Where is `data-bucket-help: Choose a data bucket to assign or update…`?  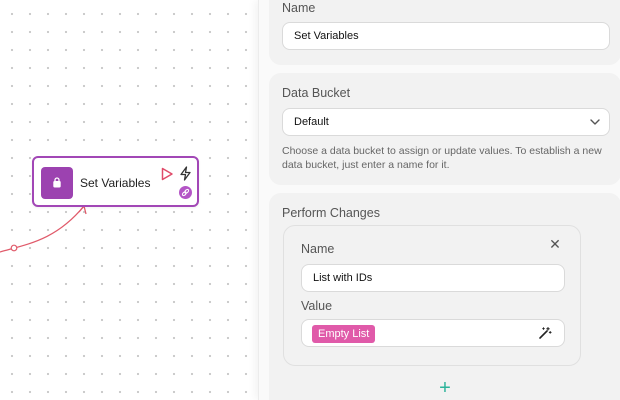 data-bucket-help: Choose a data bucket to assign or update… is located at coordinates (442, 158).